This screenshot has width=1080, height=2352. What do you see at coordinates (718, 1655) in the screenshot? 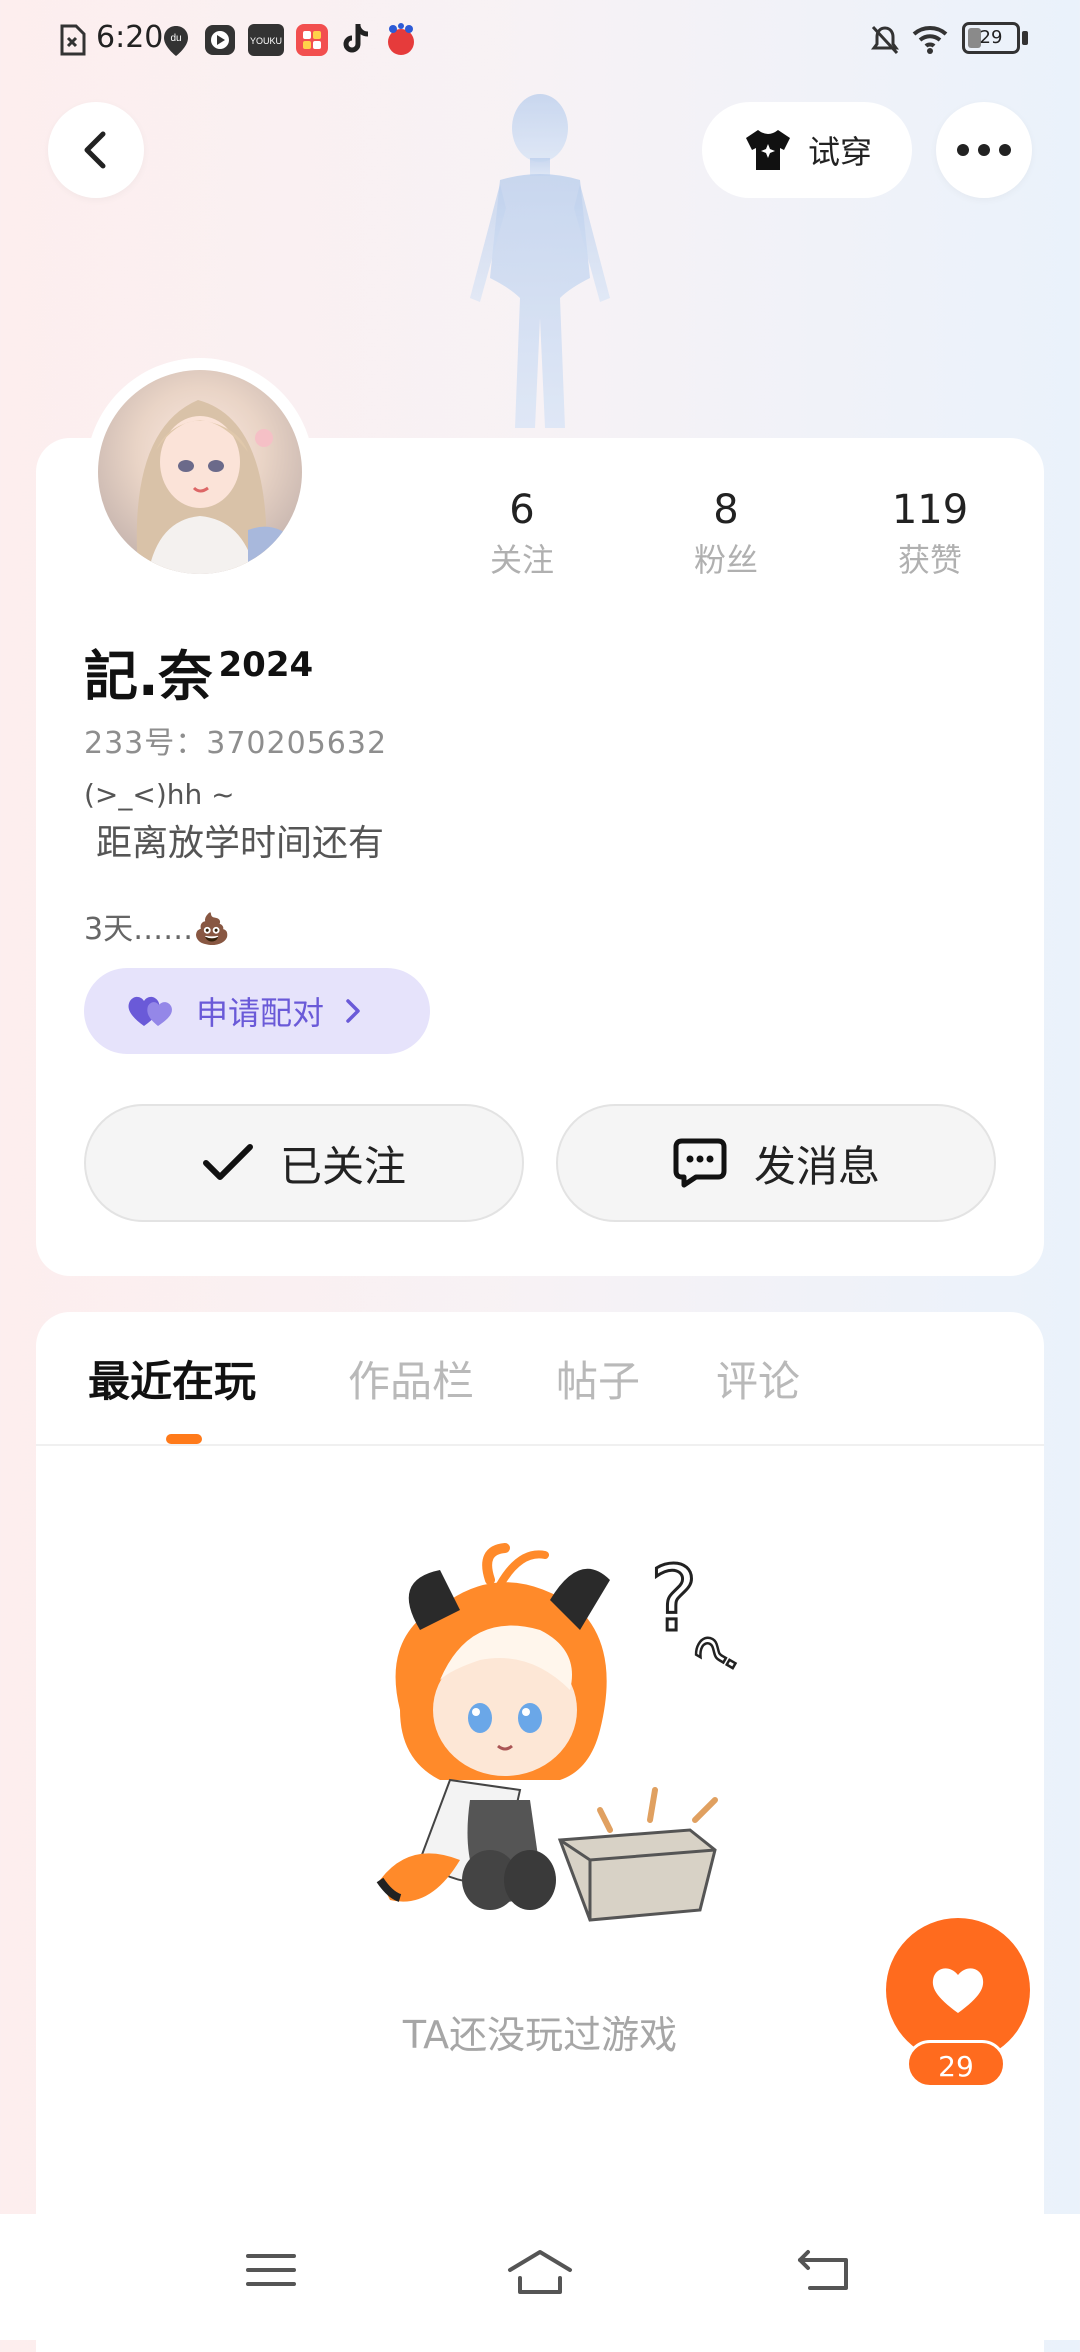
I see `question-mark-small: ?` at bounding box center [718, 1655].